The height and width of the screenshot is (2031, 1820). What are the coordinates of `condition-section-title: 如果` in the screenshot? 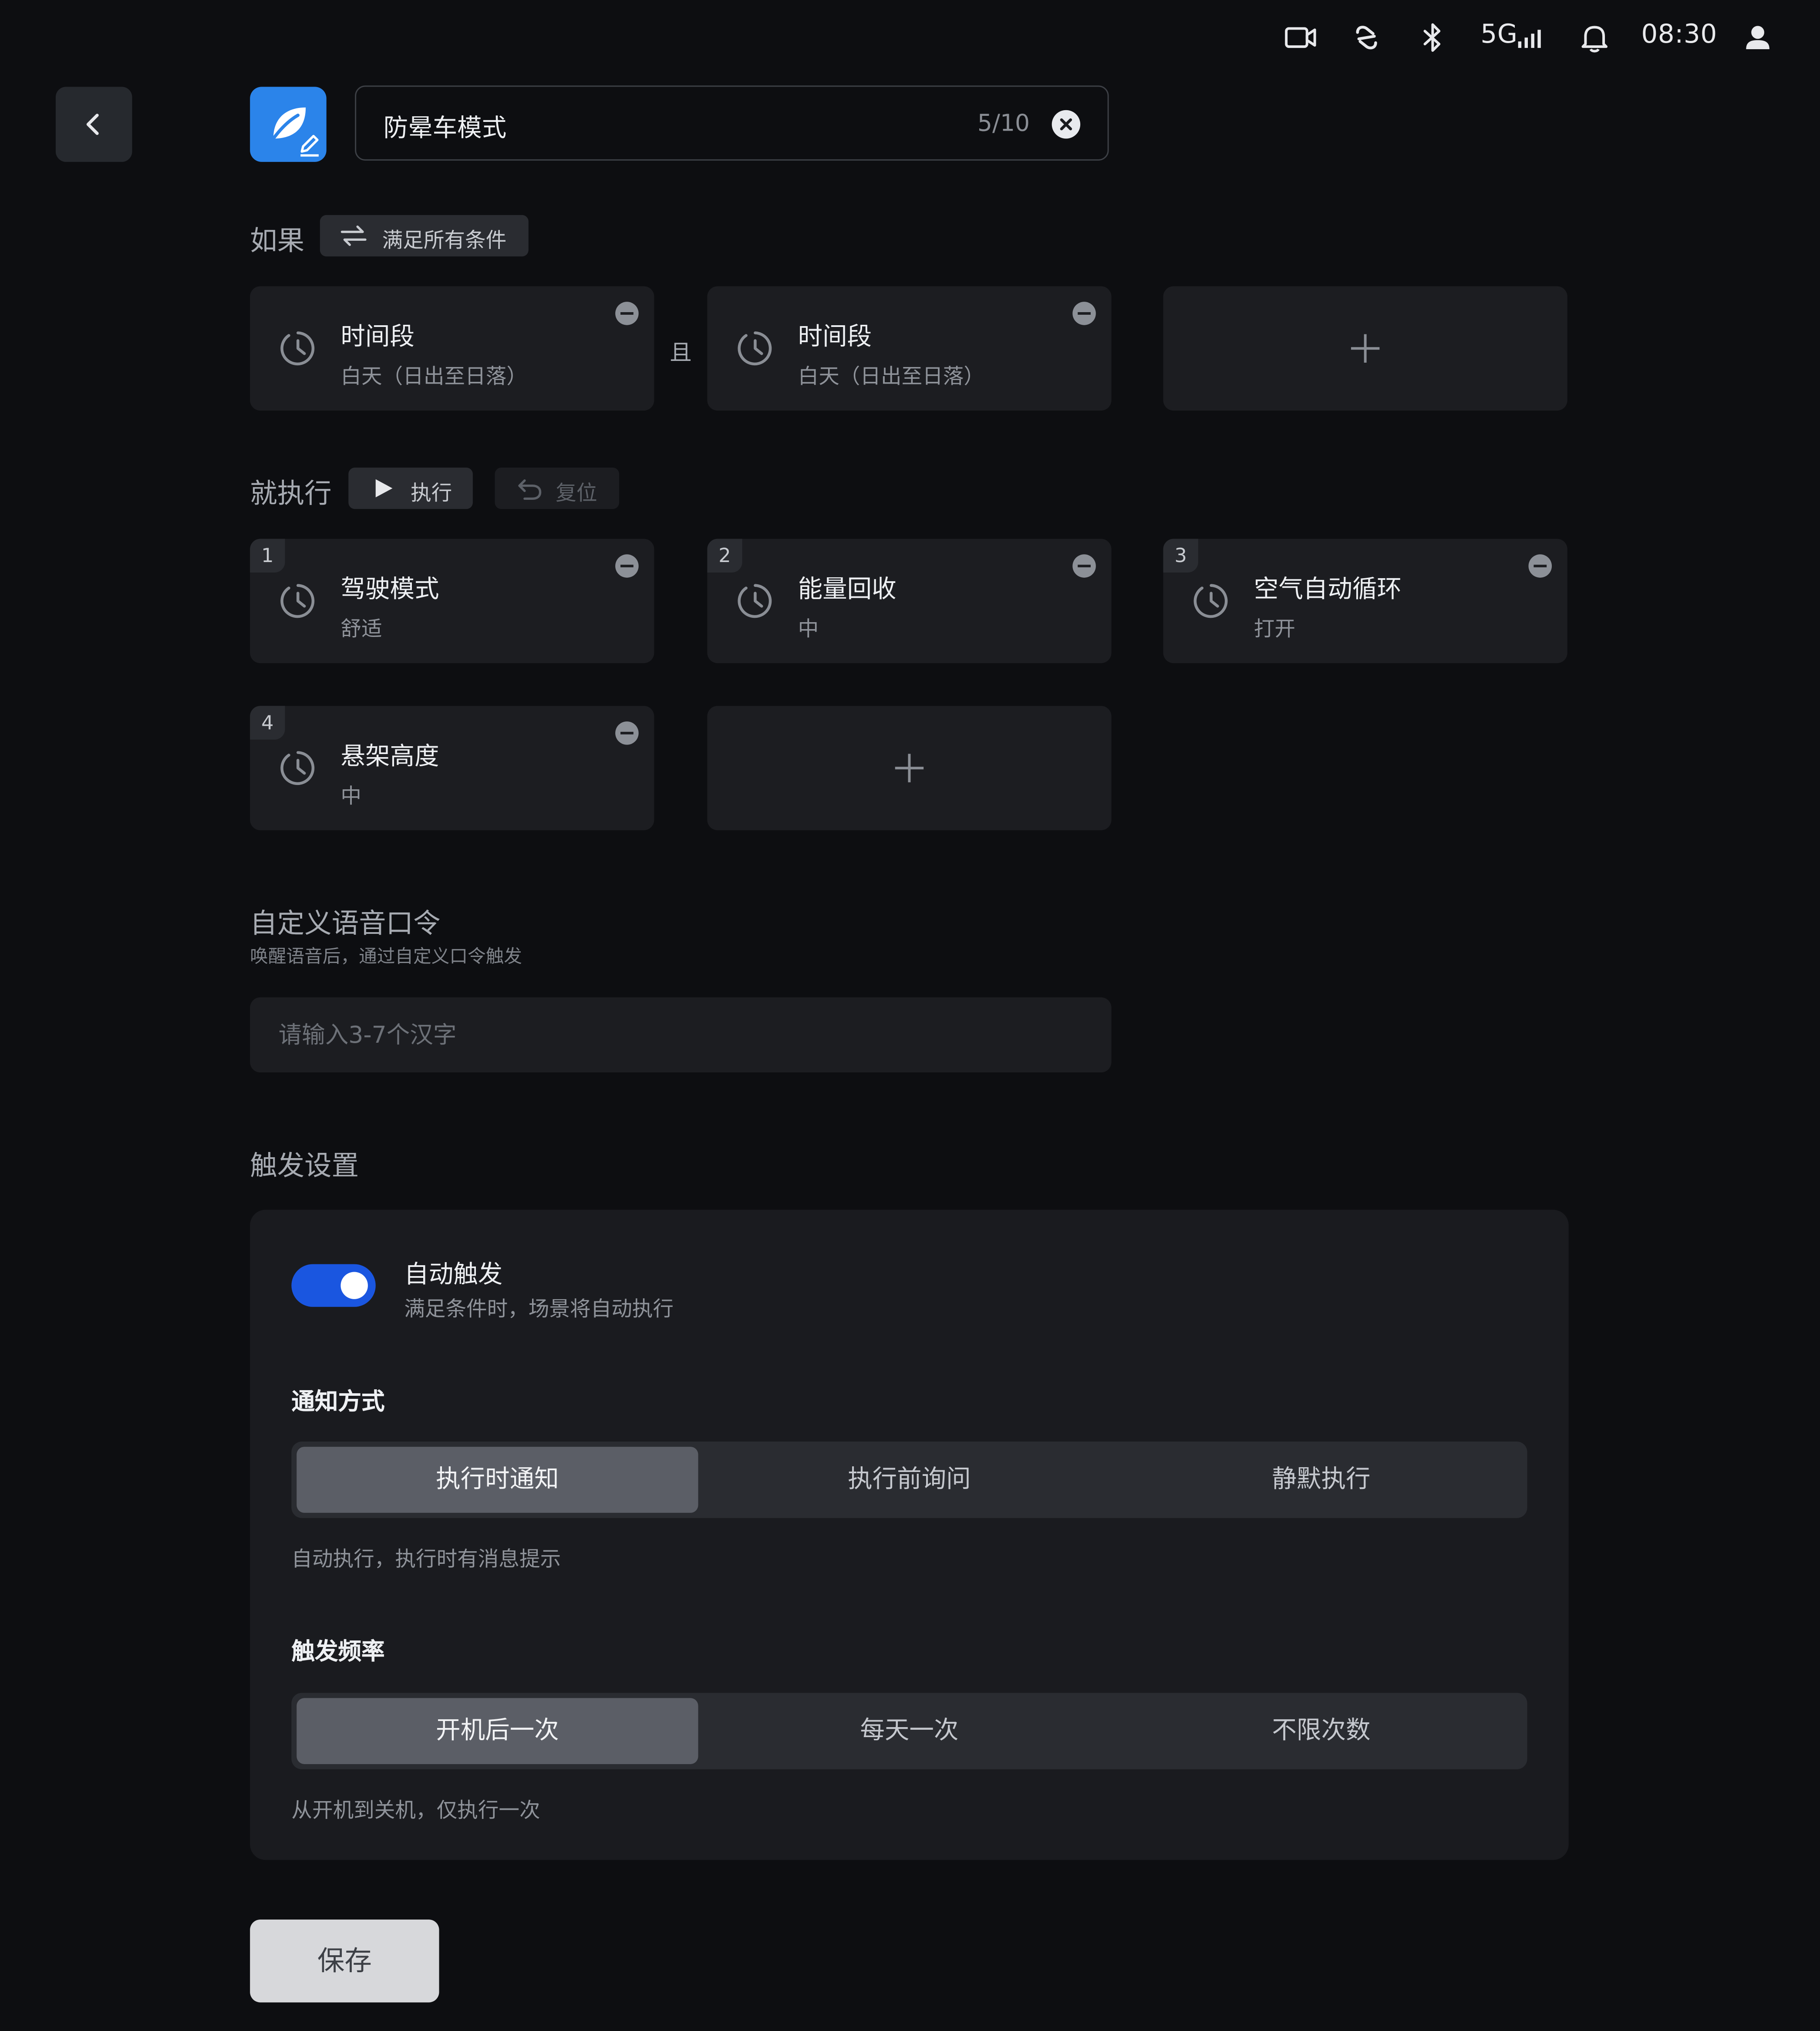 It's located at (277, 241).